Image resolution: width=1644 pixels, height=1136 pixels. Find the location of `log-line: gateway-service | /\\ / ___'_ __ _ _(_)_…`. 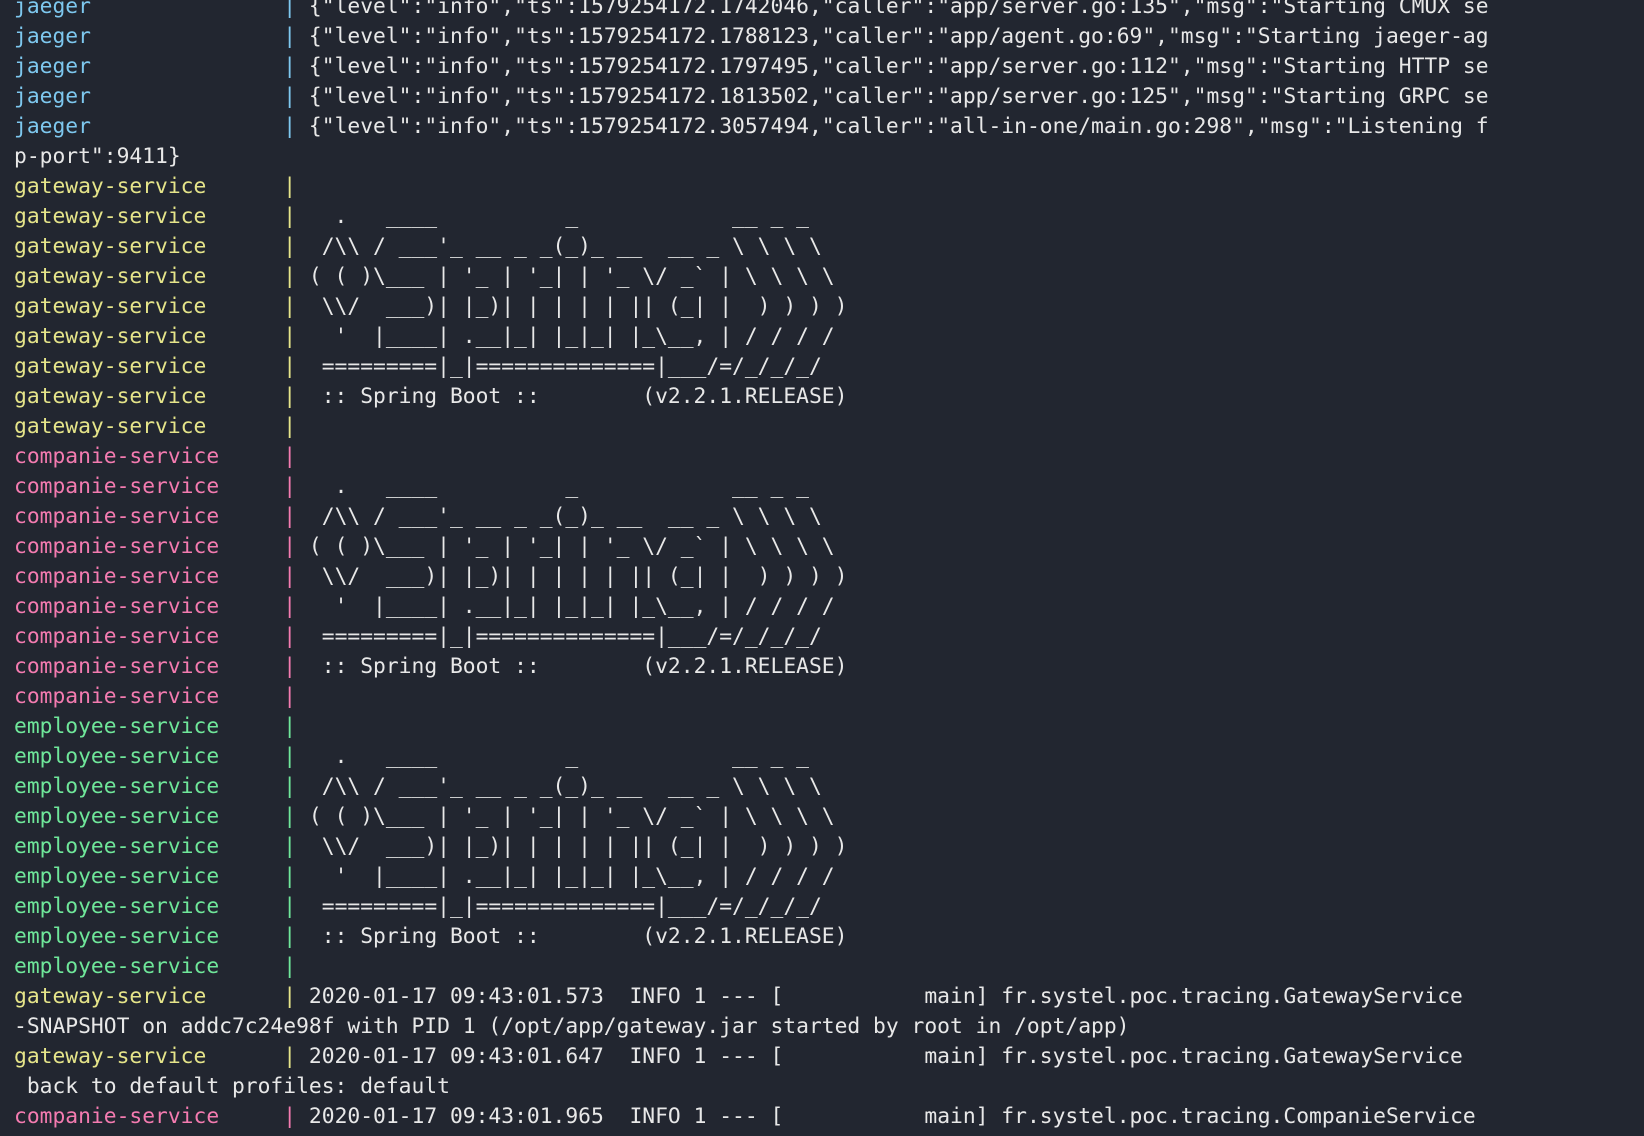

log-line: gateway-service | /\\ / ___'_ __ _ _(_)_… is located at coordinates (829, 247).